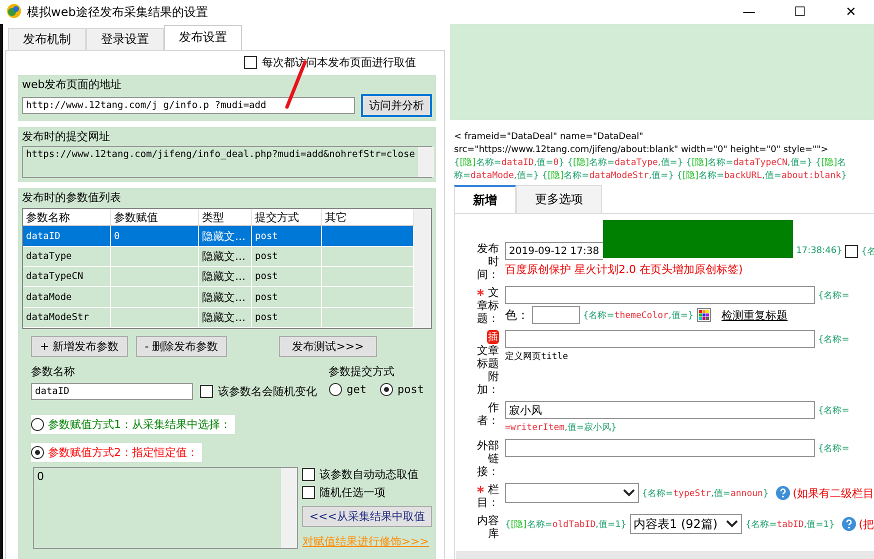  What do you see at coordinates (67, 217) in the screenshot?
I see `column-header: 参数名称` at bounding box center [67, 217].